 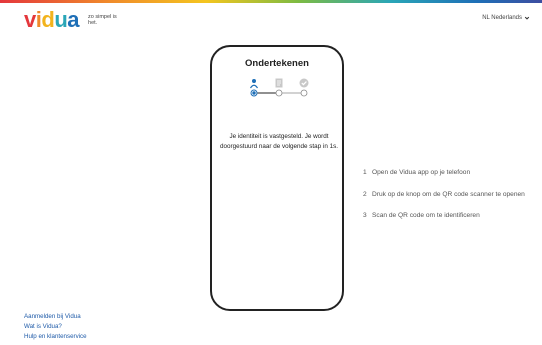 I want to click on vidua-logo: vidua zo simpel is het., so click(x=71, y=20).